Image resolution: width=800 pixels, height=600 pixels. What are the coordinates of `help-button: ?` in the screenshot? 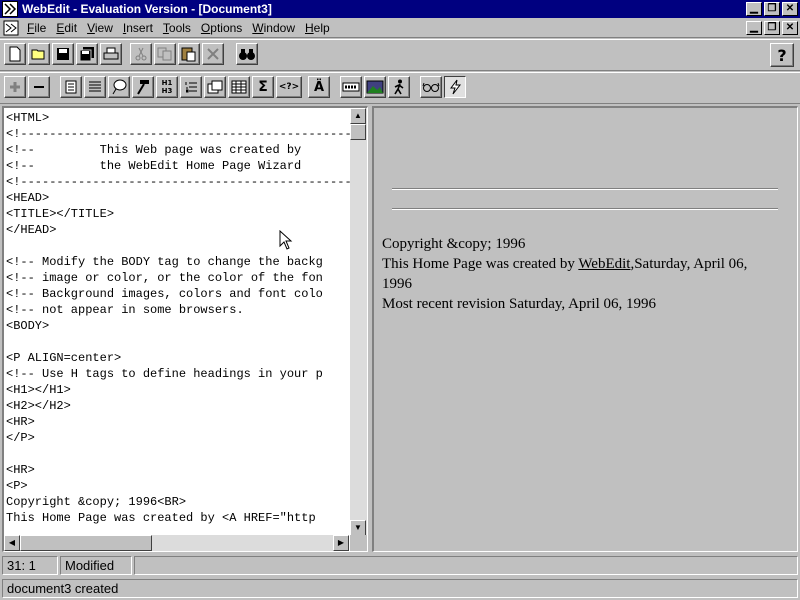 It's located at (782, 55).